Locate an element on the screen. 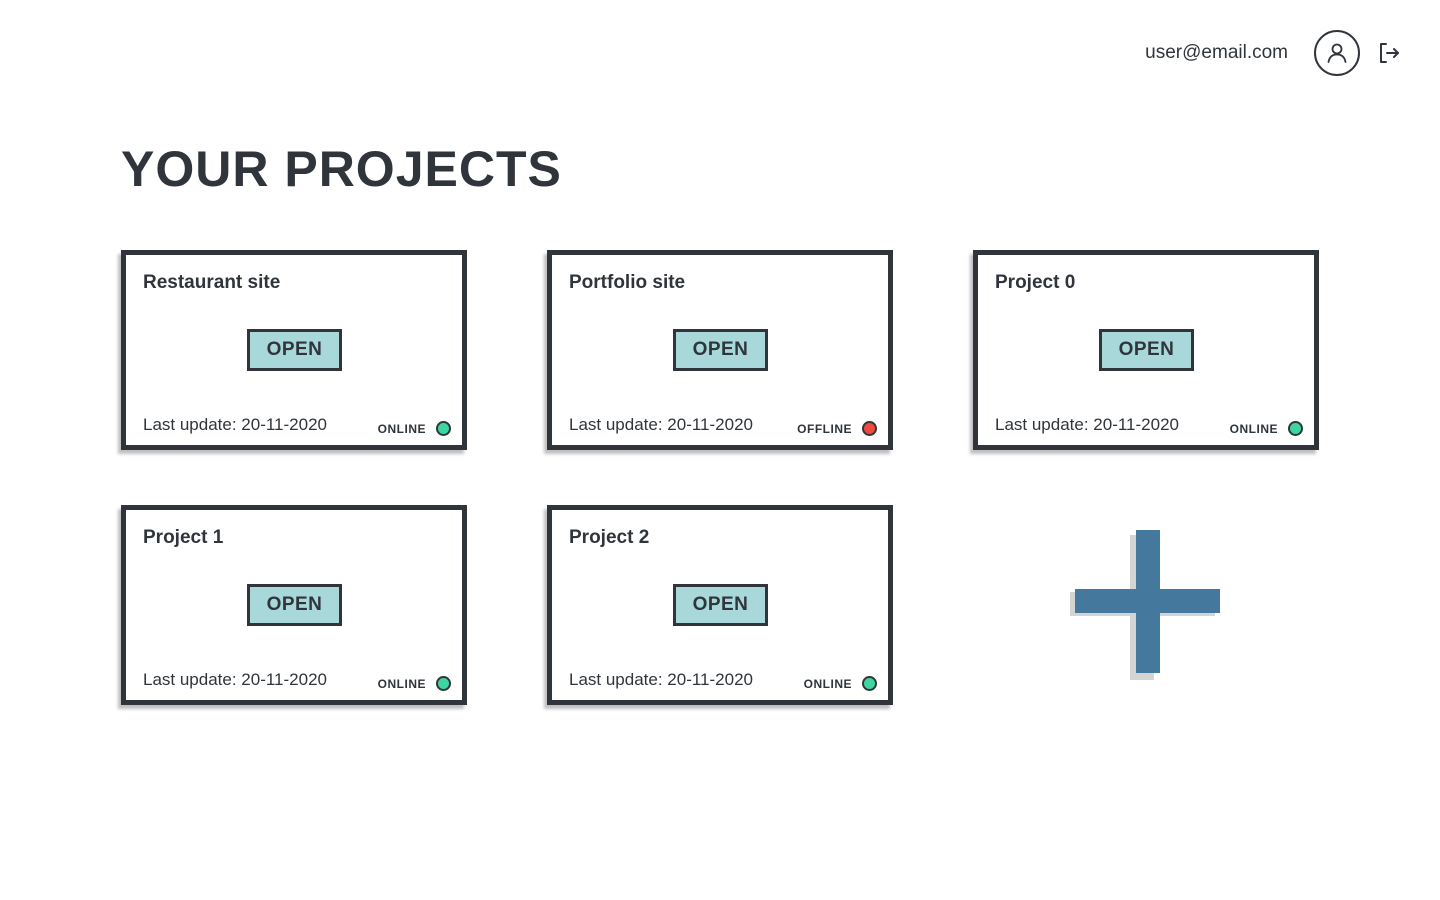 The image size is (1440, 900). add-project-cell is located at coordinates (1146, 605).